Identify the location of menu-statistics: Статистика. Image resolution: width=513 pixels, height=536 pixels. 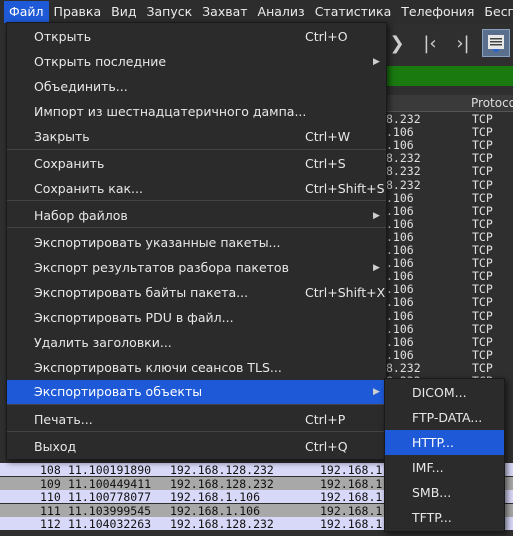
(353, 12).